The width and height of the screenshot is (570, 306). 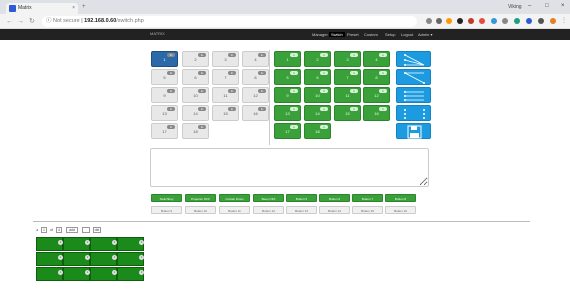 I want to click on output-button-14: 14 1, so click(x=317, y=113).